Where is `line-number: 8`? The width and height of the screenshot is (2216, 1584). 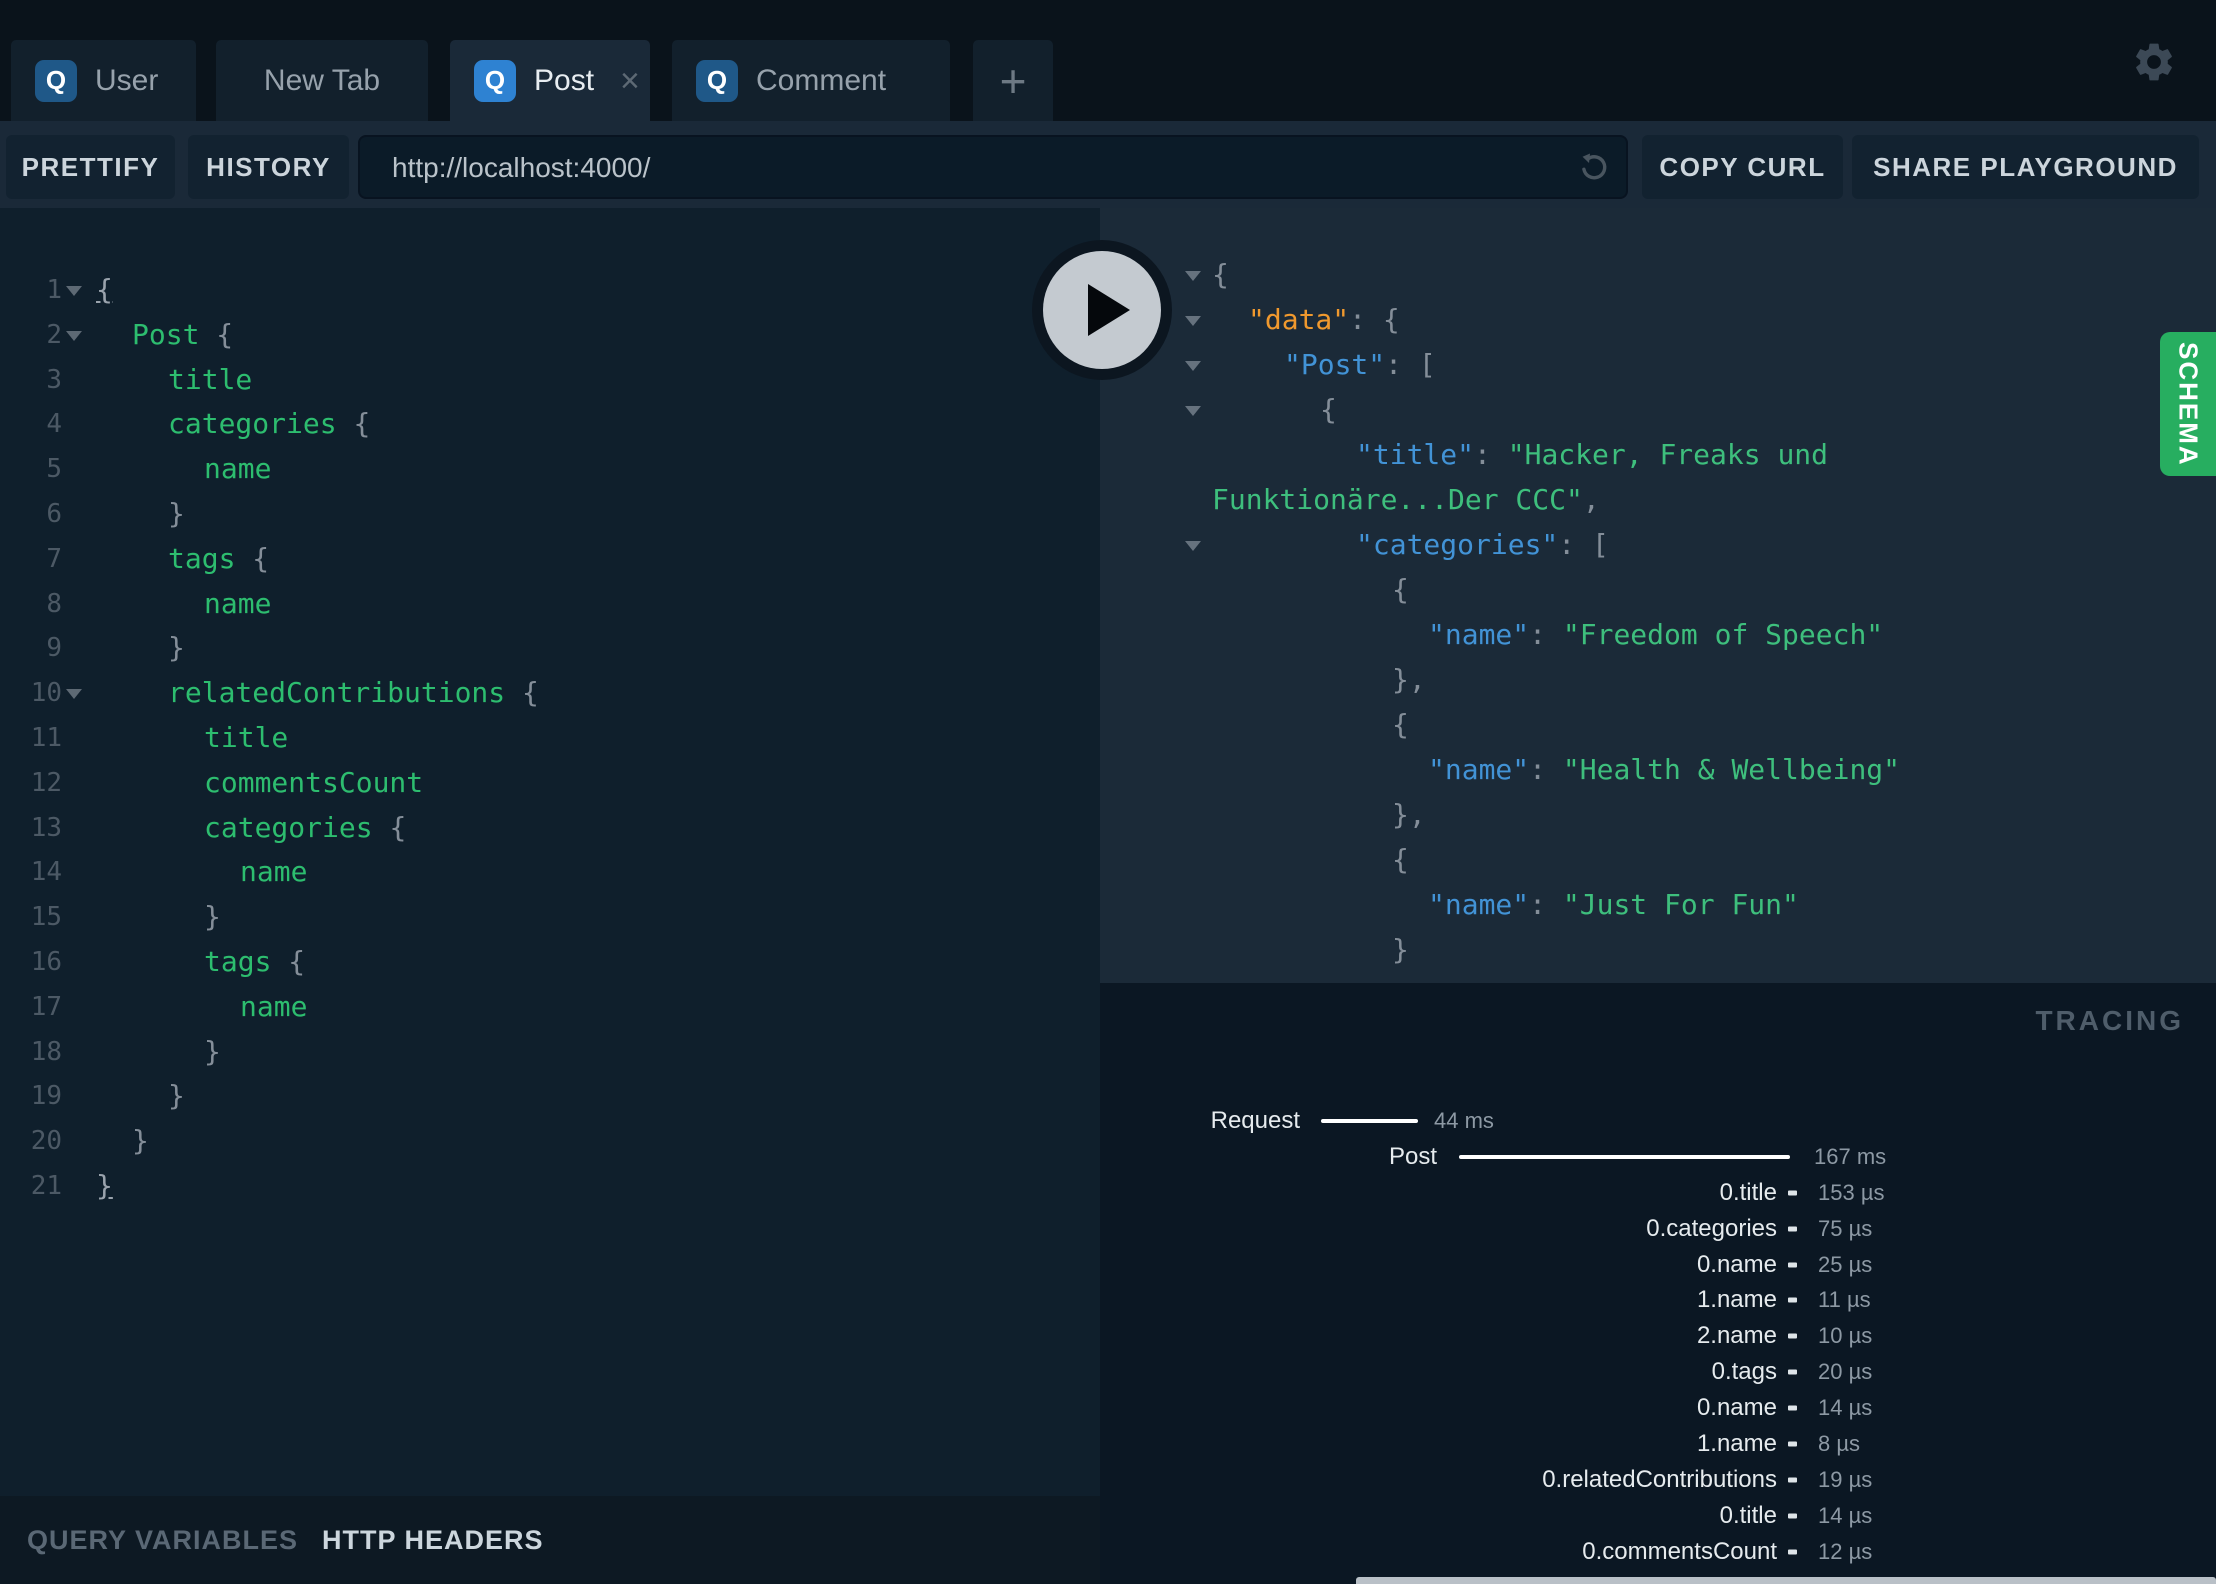 line-number: 8 is located at coordinates (54, 603).